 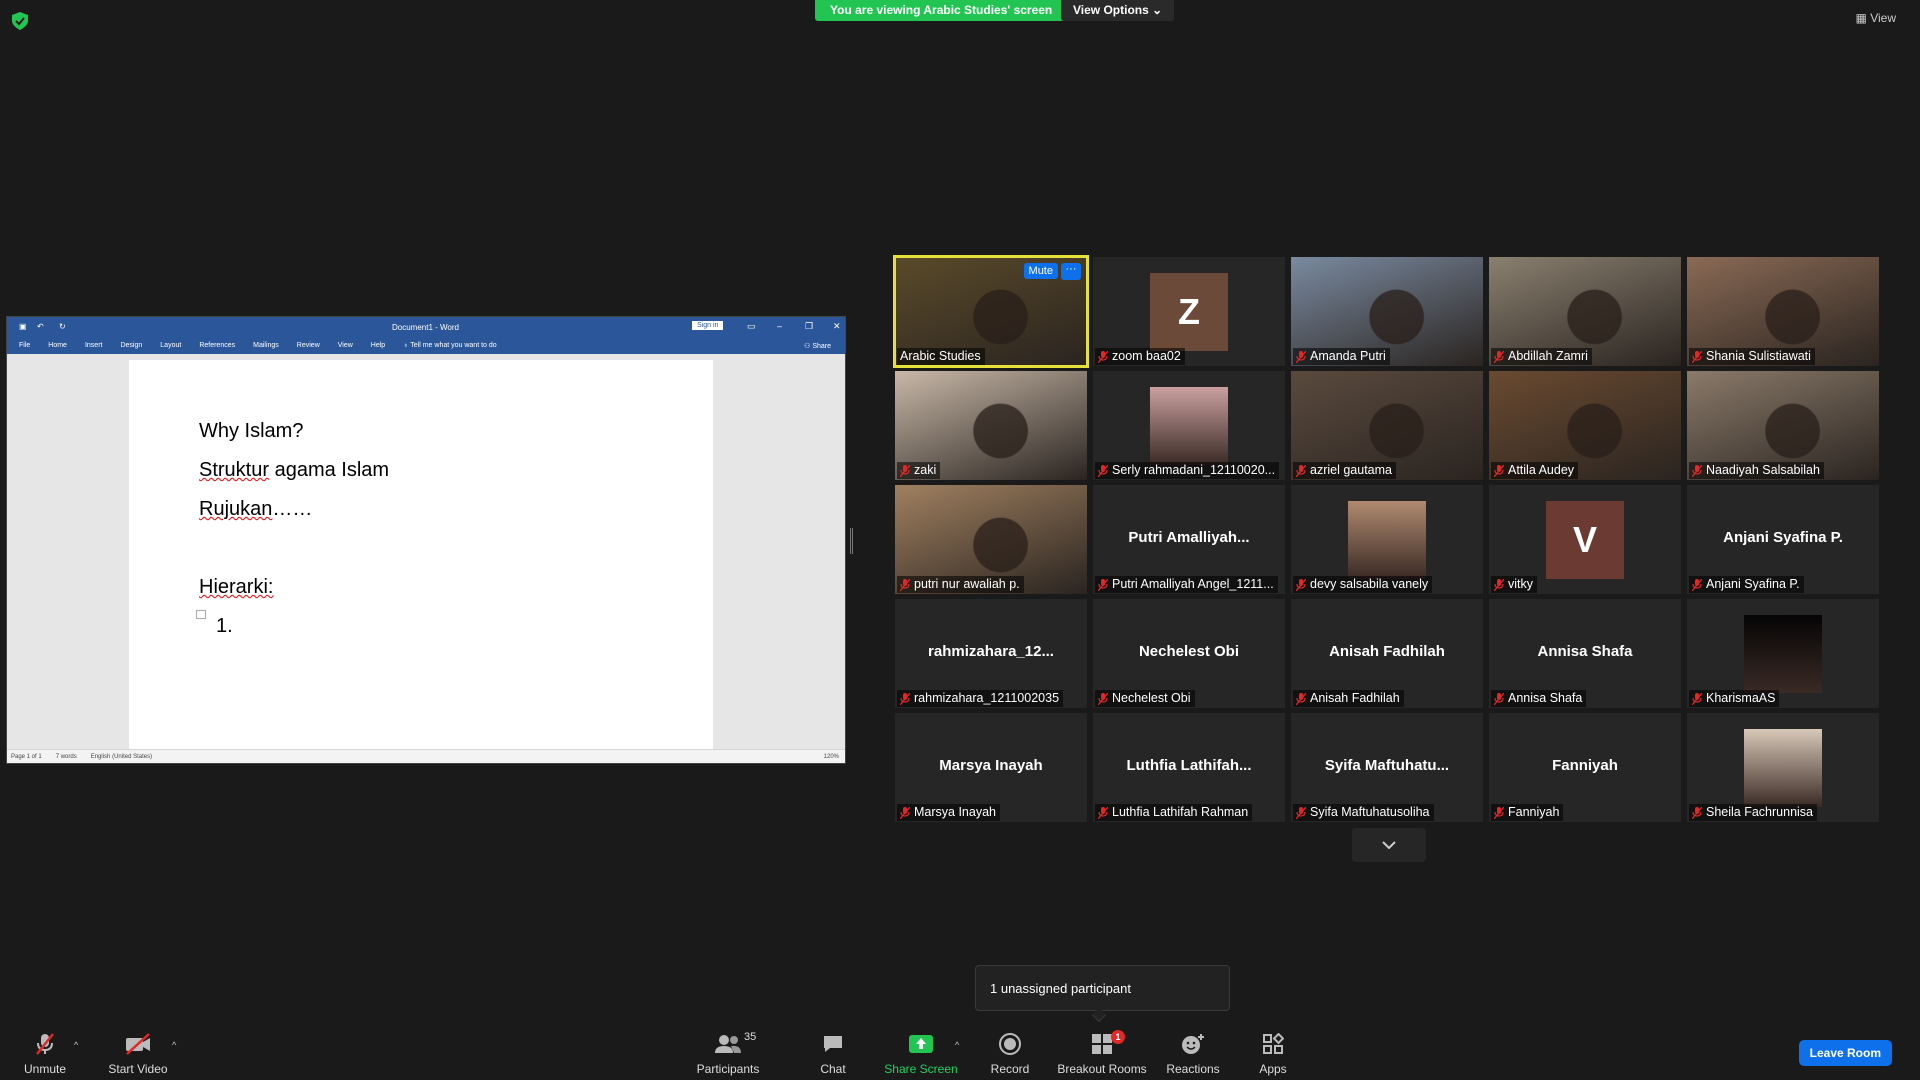 I want to click on participant-tile: Marsya Inayah Marsya Inayah, so click(x=991, y=767).